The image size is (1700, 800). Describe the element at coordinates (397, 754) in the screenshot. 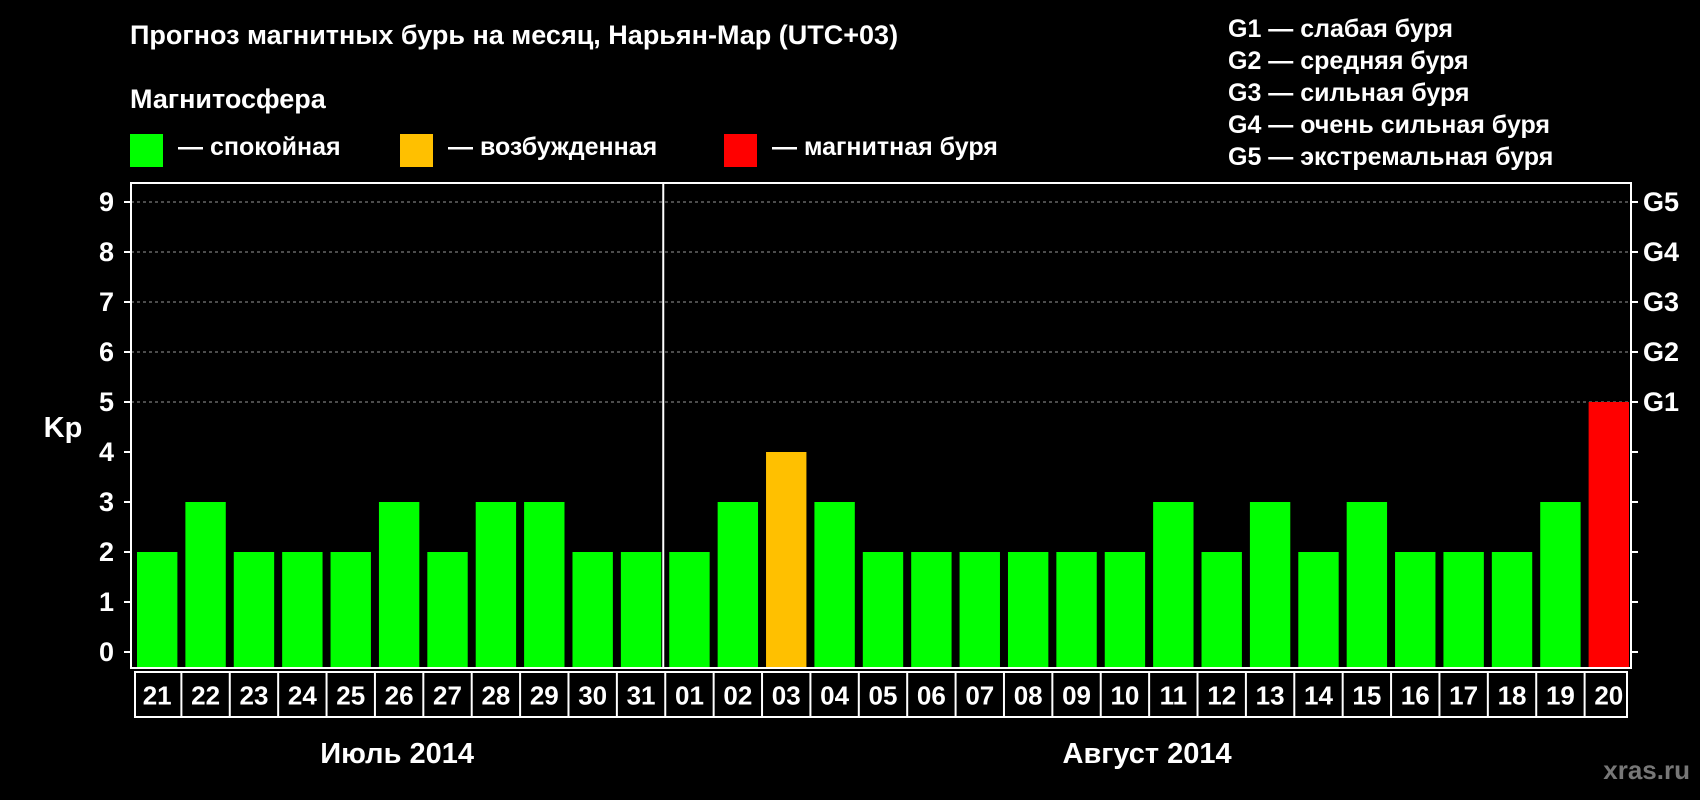

I see `month-label: Июль 2014` at that location.